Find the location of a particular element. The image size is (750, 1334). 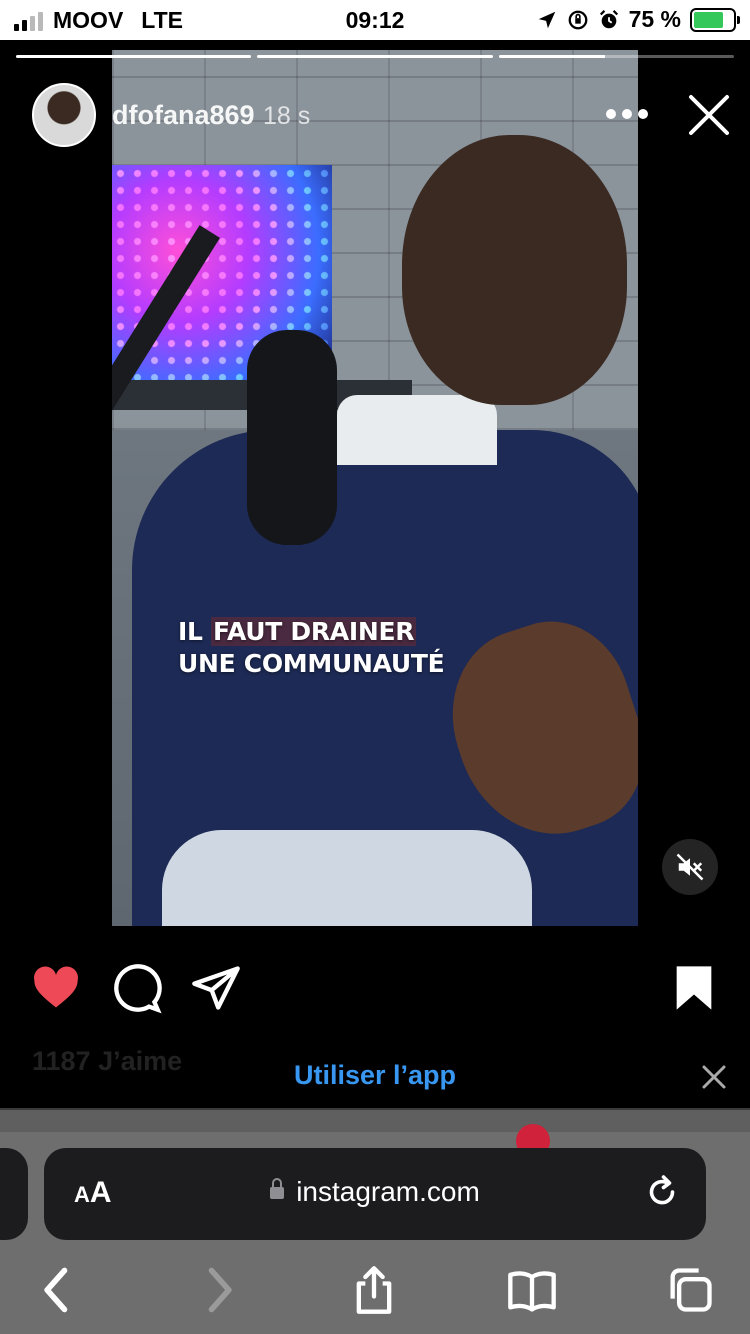

more-options-button is located at coordinates (630, 114).